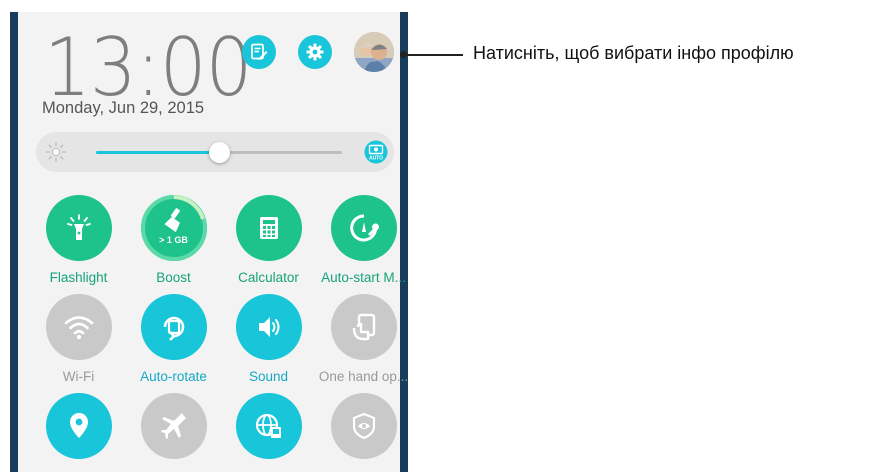 The width and height of the screenshot is (870, 472). I want to click on airplane-button, so click(173, 426).